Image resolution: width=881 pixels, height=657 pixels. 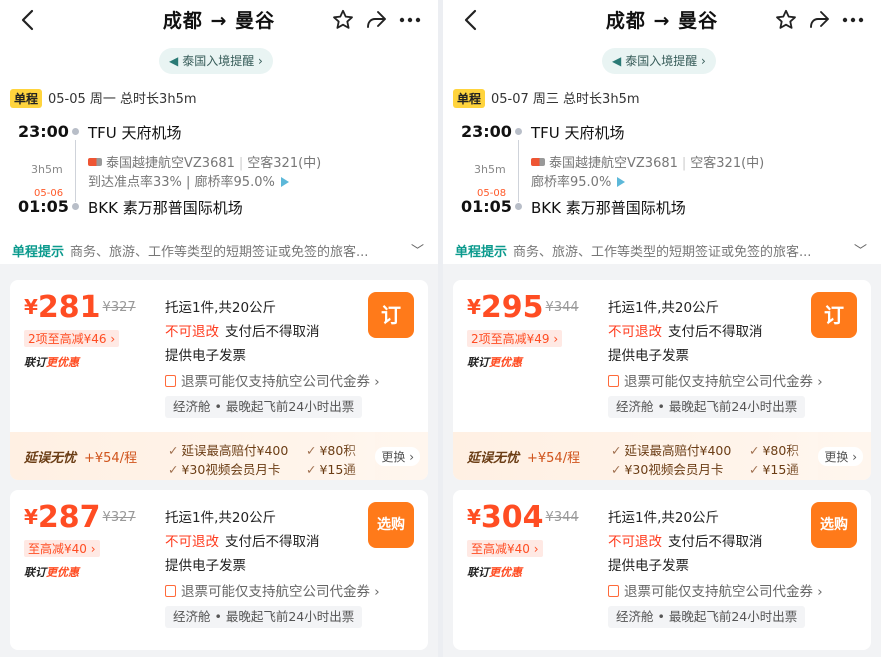 I want to click on header: 成都 → 曼谷, so click(x=219, y=20).